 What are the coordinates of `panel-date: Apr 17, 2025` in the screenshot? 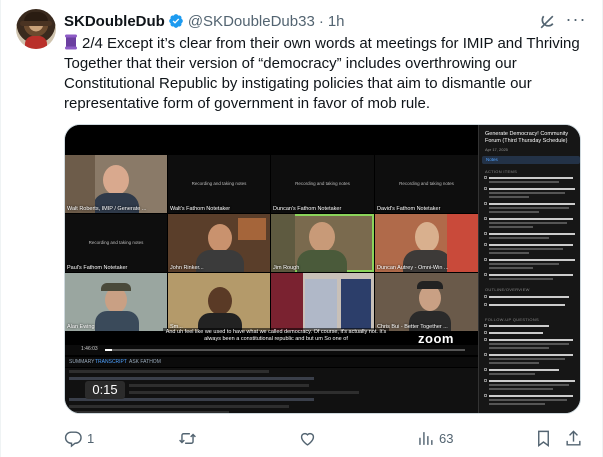 It's located at (496, 149).